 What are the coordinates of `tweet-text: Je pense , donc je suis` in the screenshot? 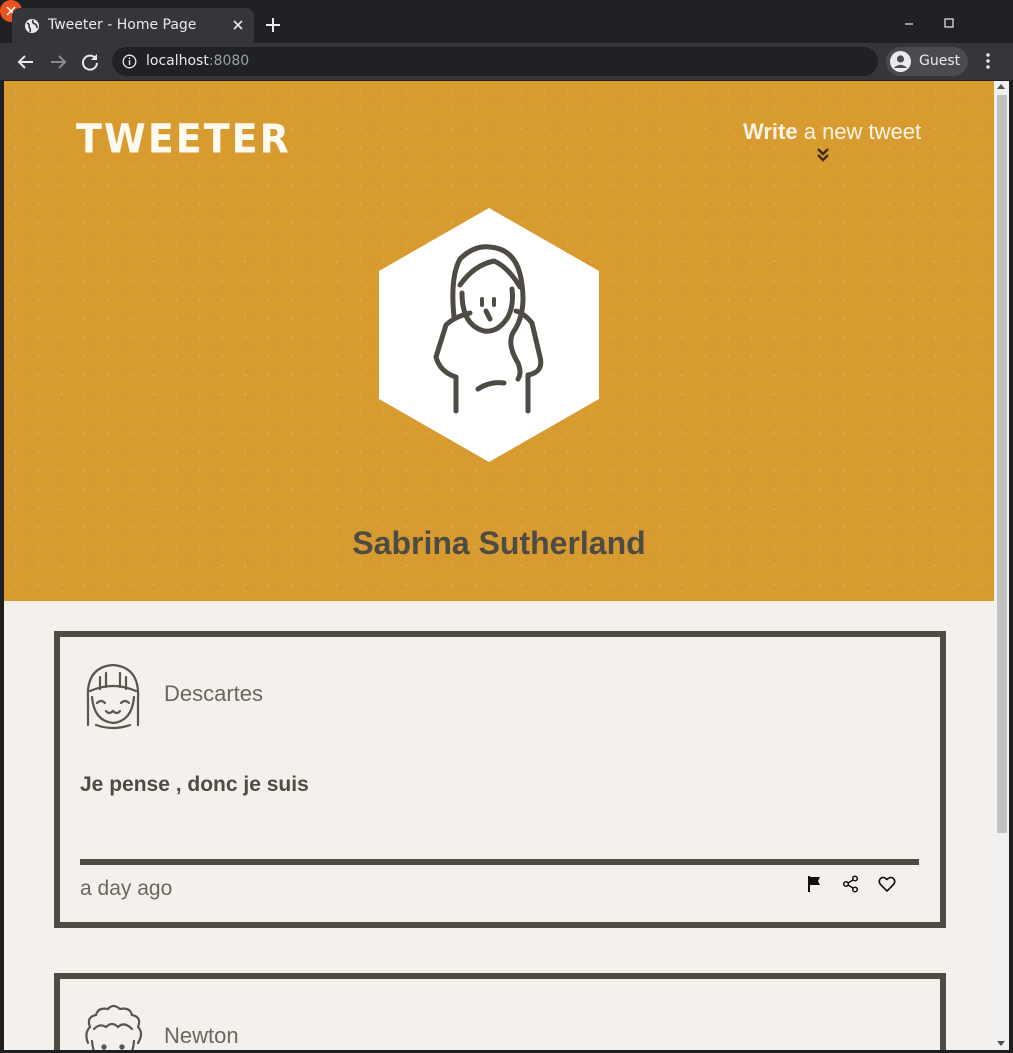 It's located at (194, 784).